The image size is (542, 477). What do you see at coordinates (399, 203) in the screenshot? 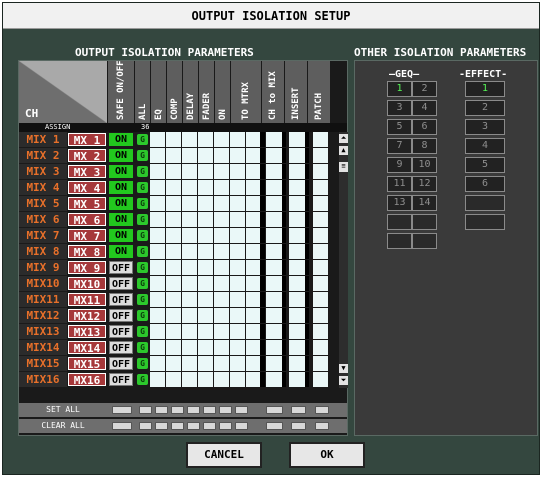
I see `geq-slot: 13` at bounding box center [399, 203].